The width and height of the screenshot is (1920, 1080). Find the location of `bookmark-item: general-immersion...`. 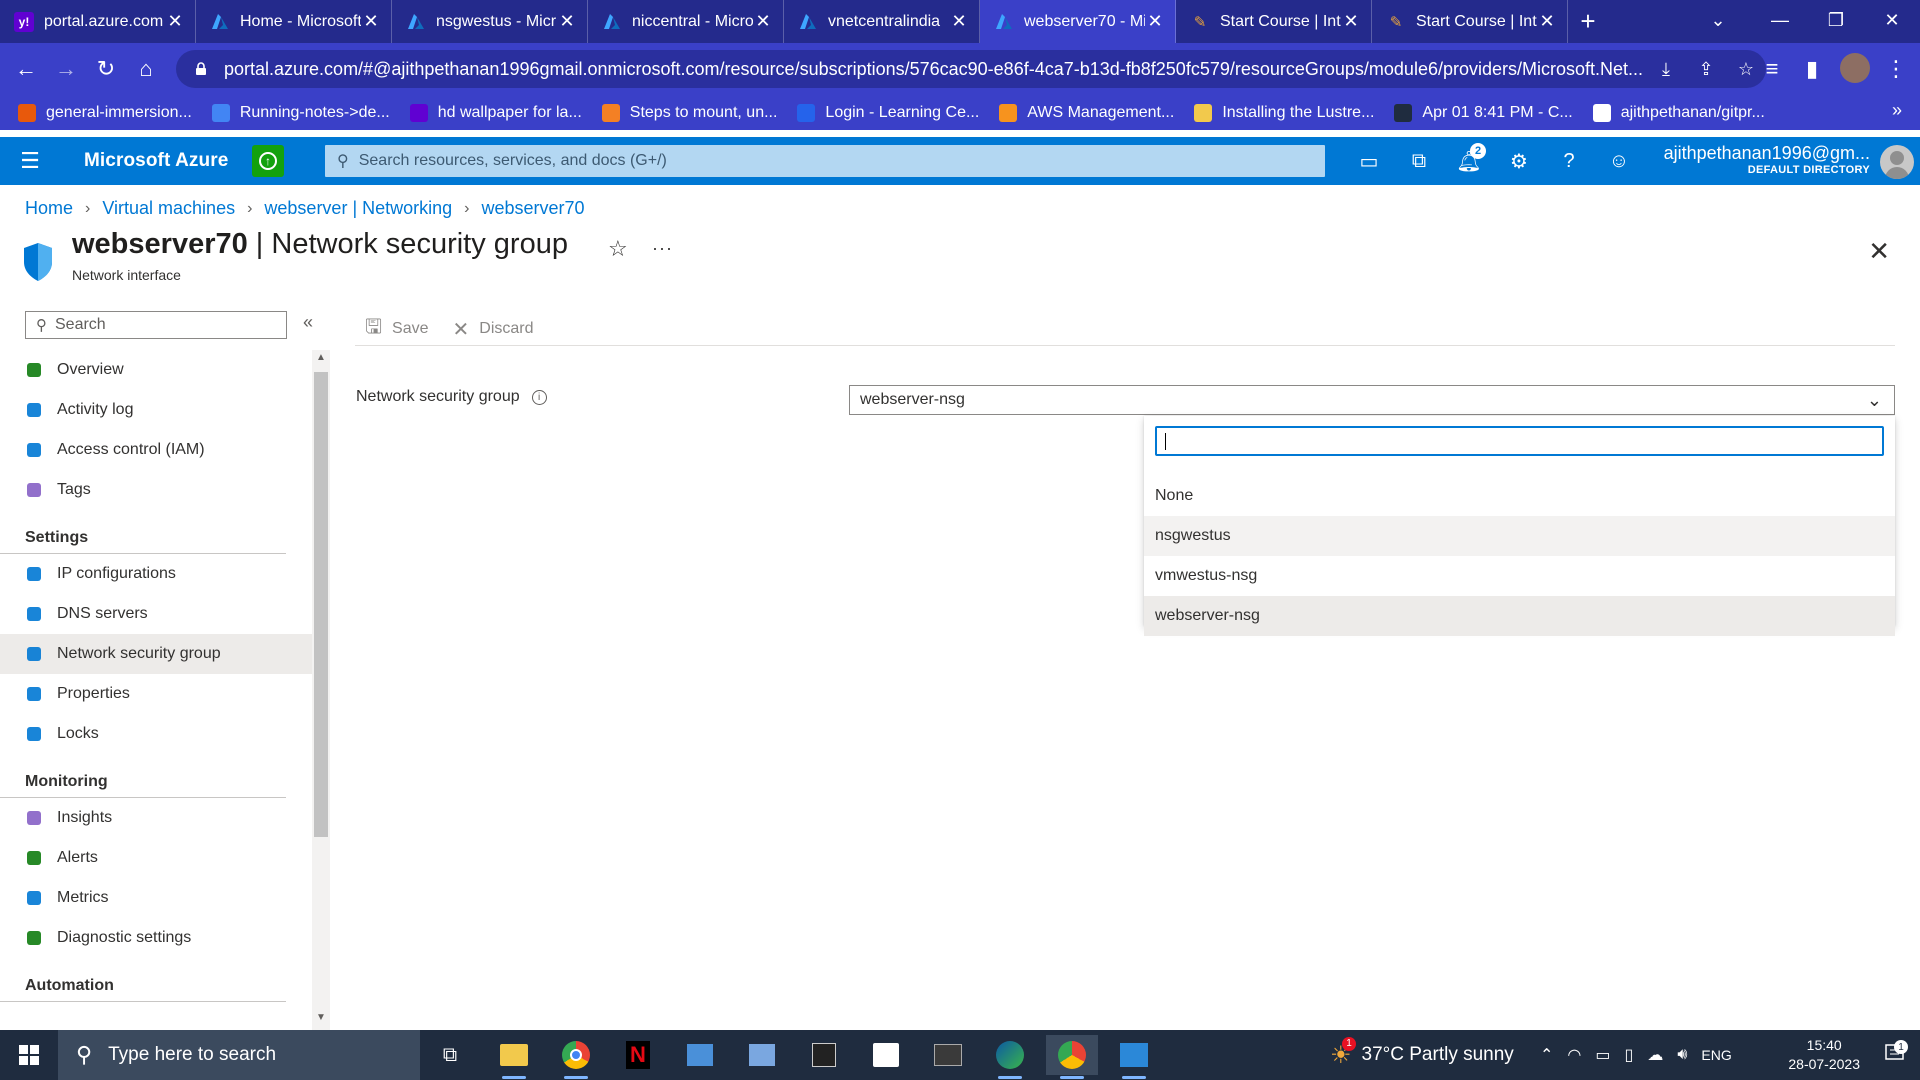

bookmark-item: general-immersion... is located at coordinates (105, 112).